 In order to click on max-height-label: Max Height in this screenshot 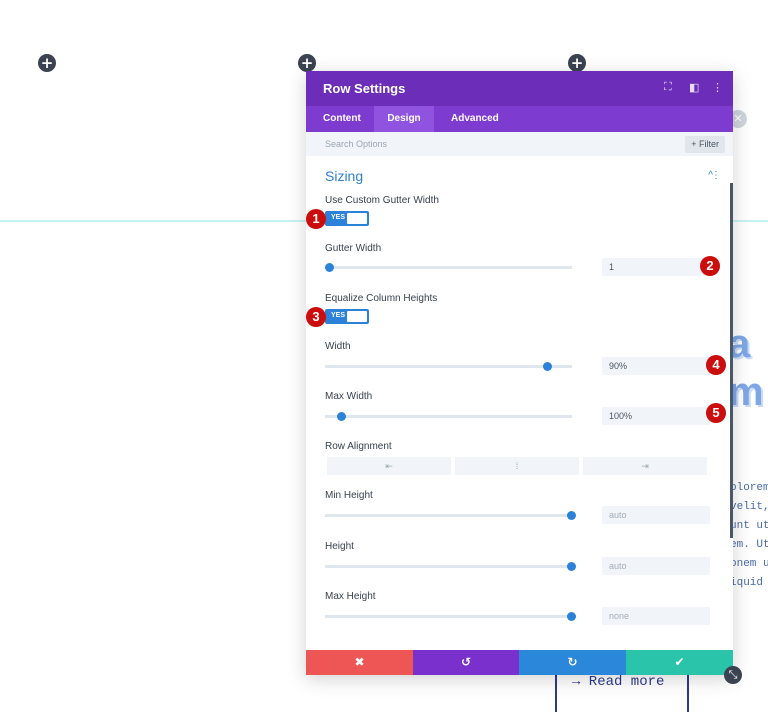, I will do `click(350, 596)`.